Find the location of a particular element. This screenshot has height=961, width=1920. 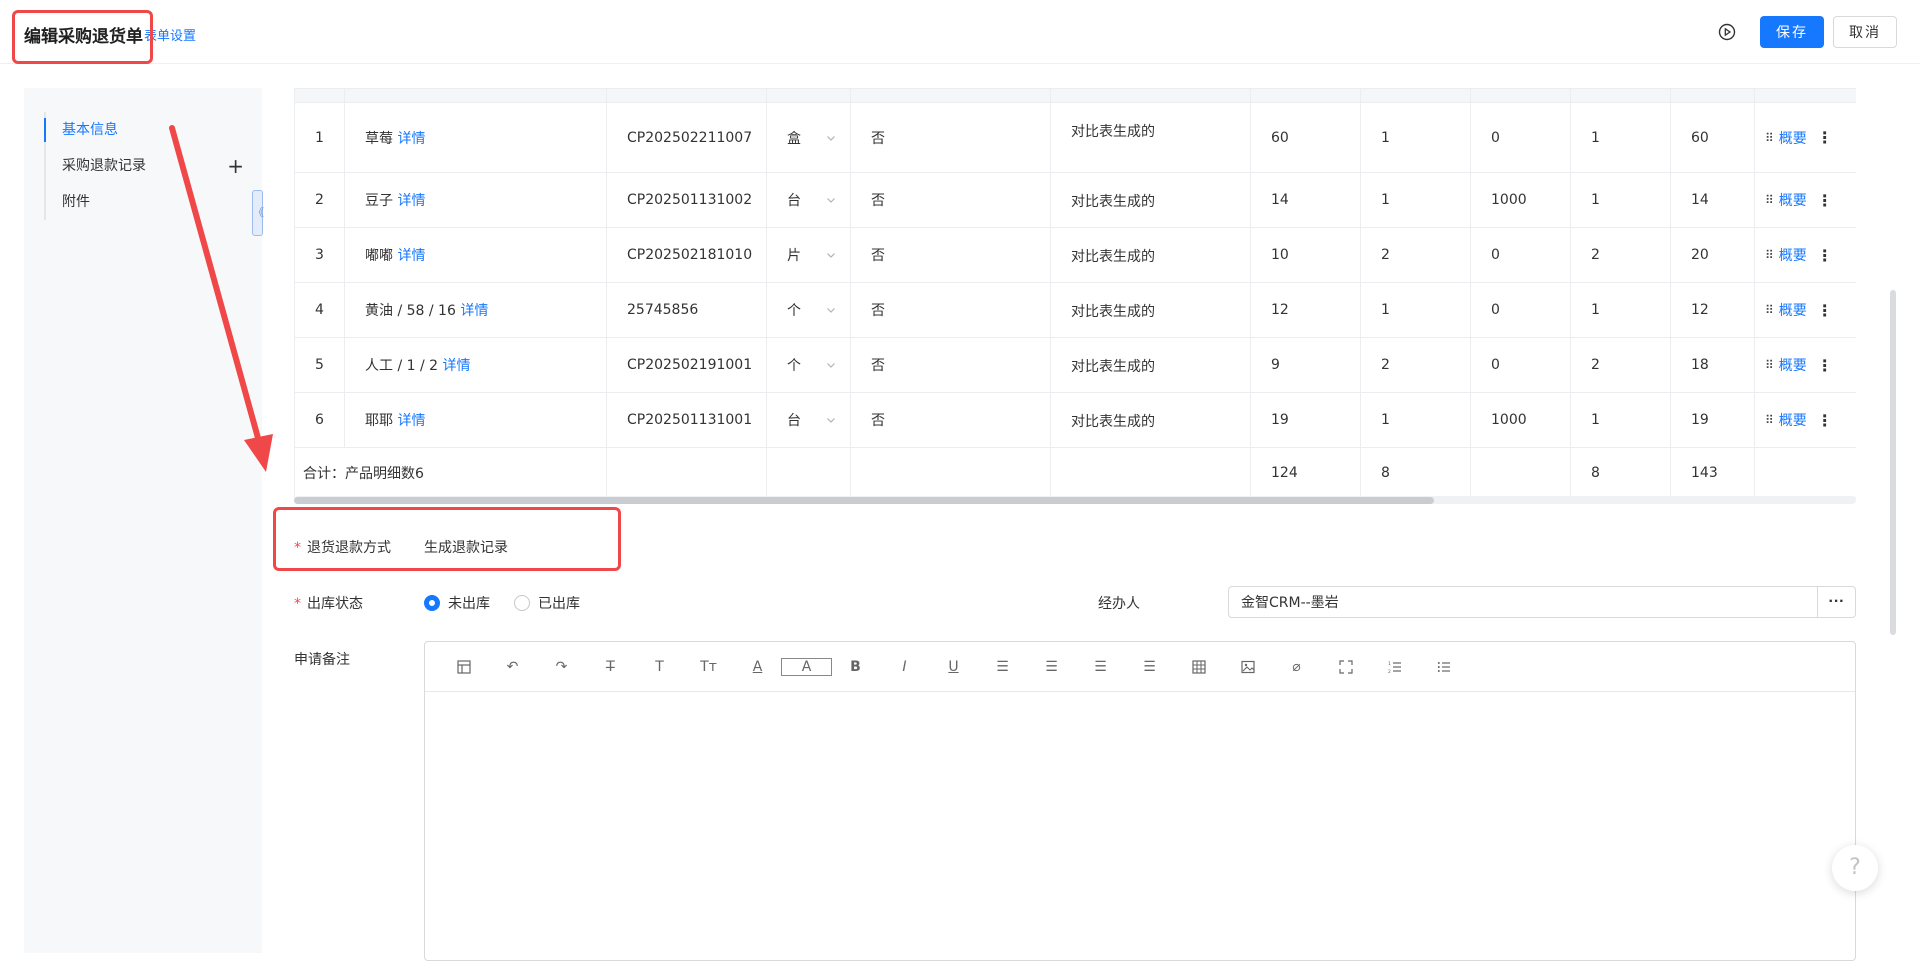

bullet-list-icon is located at coordinates (1443, 667).